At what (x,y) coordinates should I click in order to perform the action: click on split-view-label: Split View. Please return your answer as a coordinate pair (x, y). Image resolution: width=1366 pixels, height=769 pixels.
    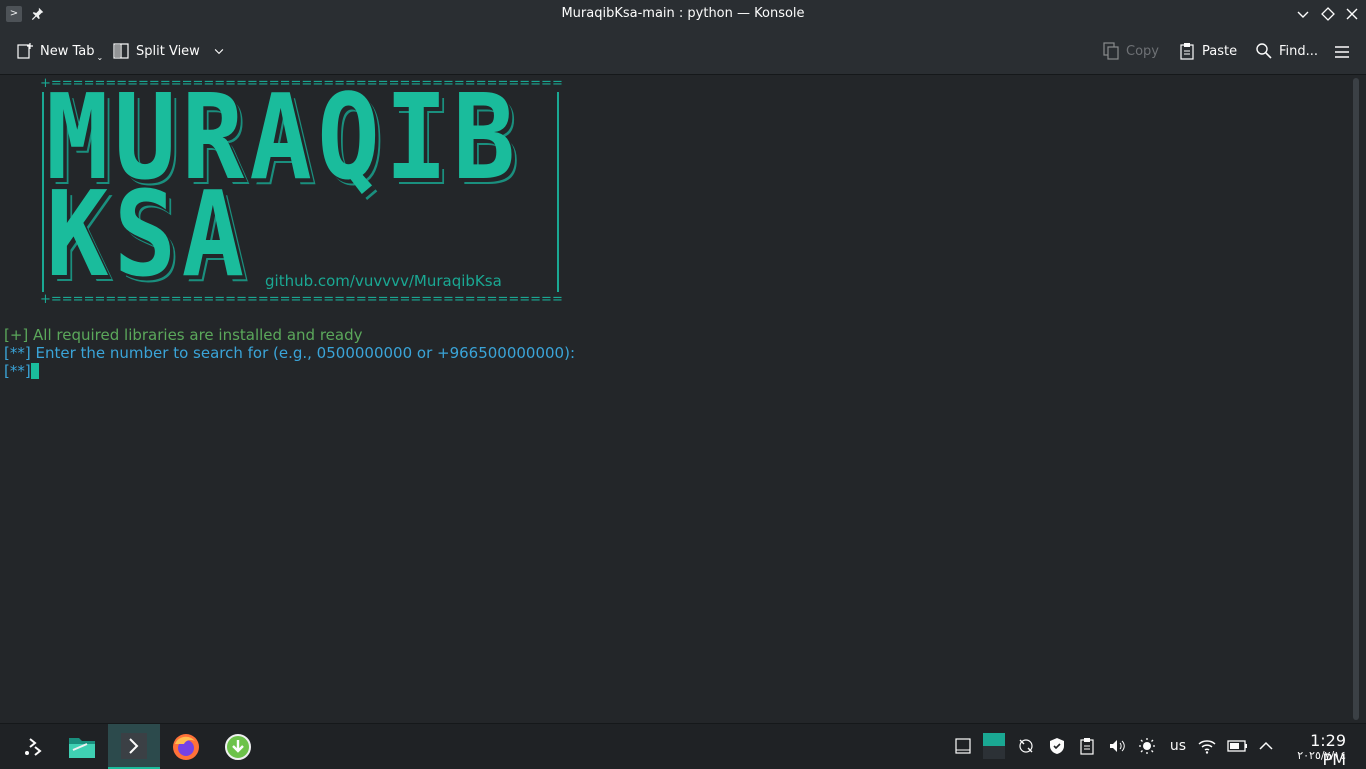
    Looking at the image, I should click on (168, 51).